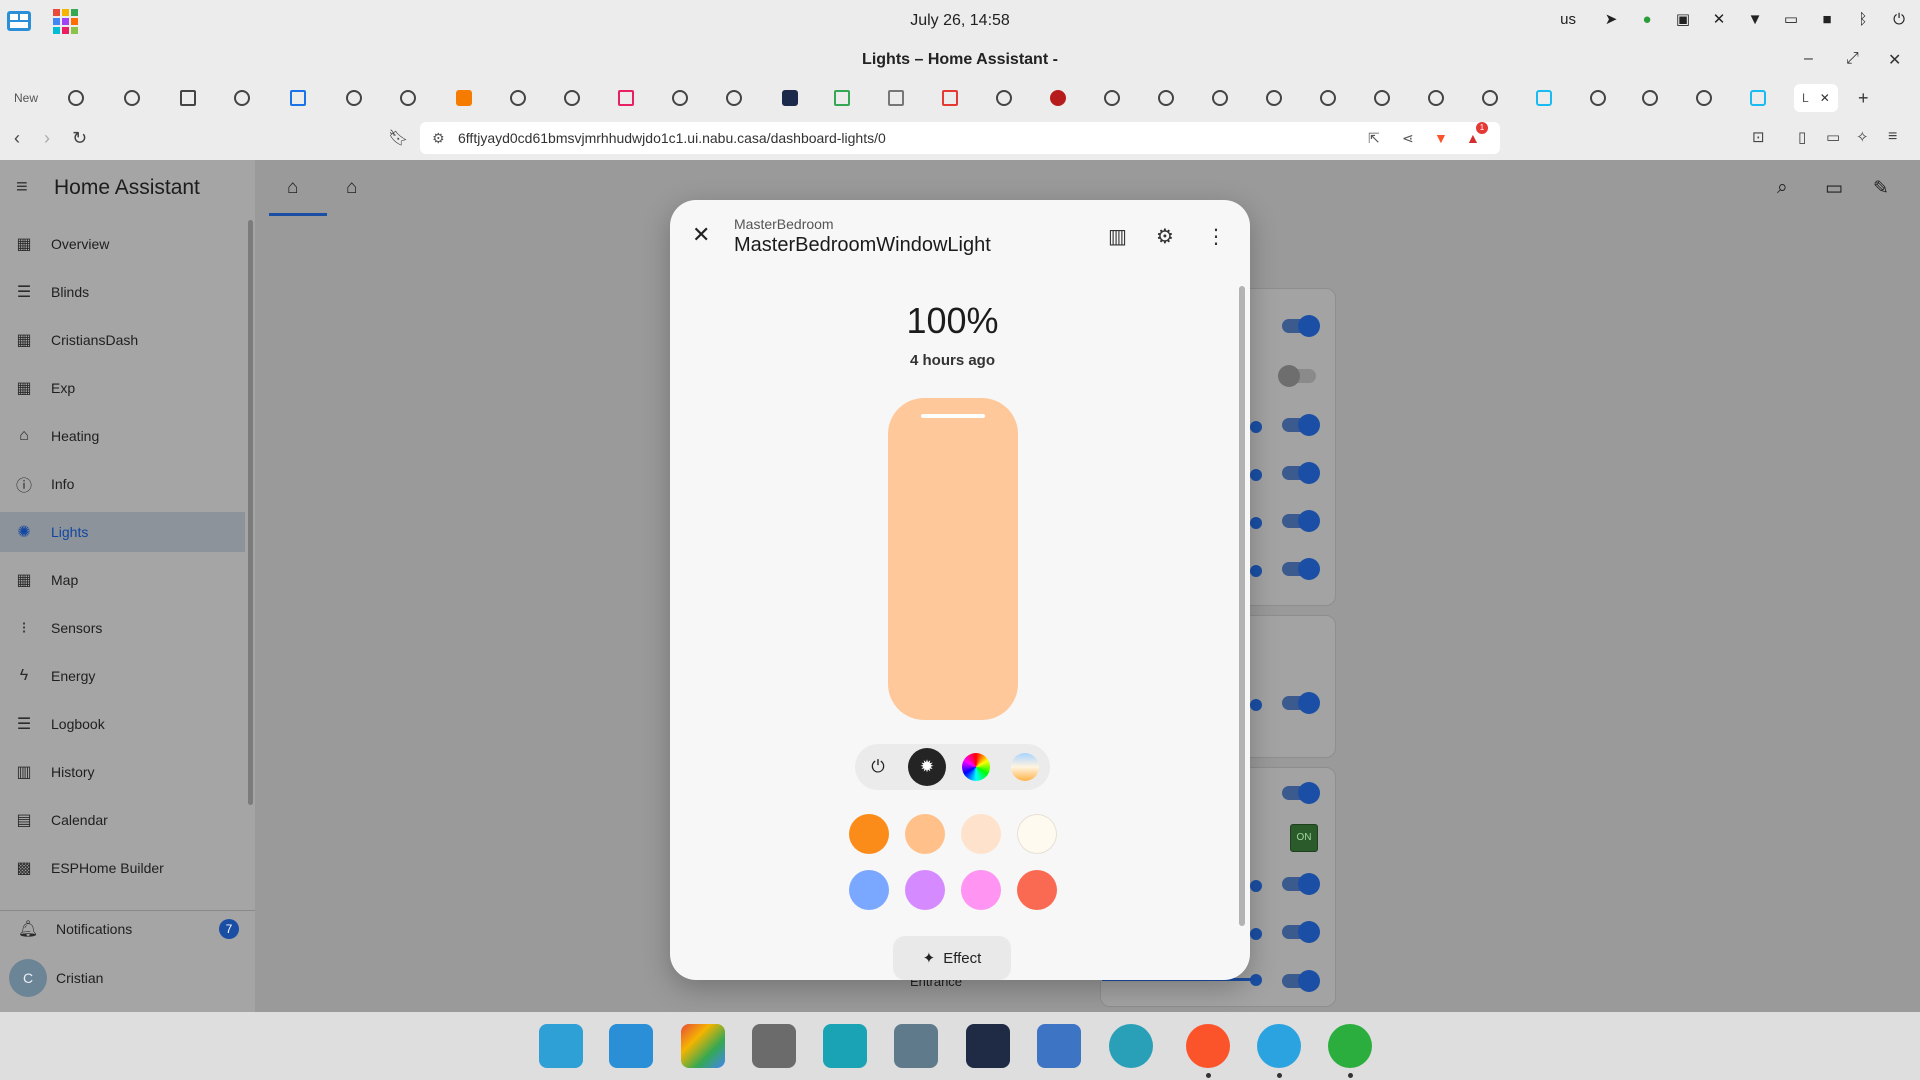 This screenshot has height=1080, width=1920. I want to click on tab-stack, so click(896, 98).